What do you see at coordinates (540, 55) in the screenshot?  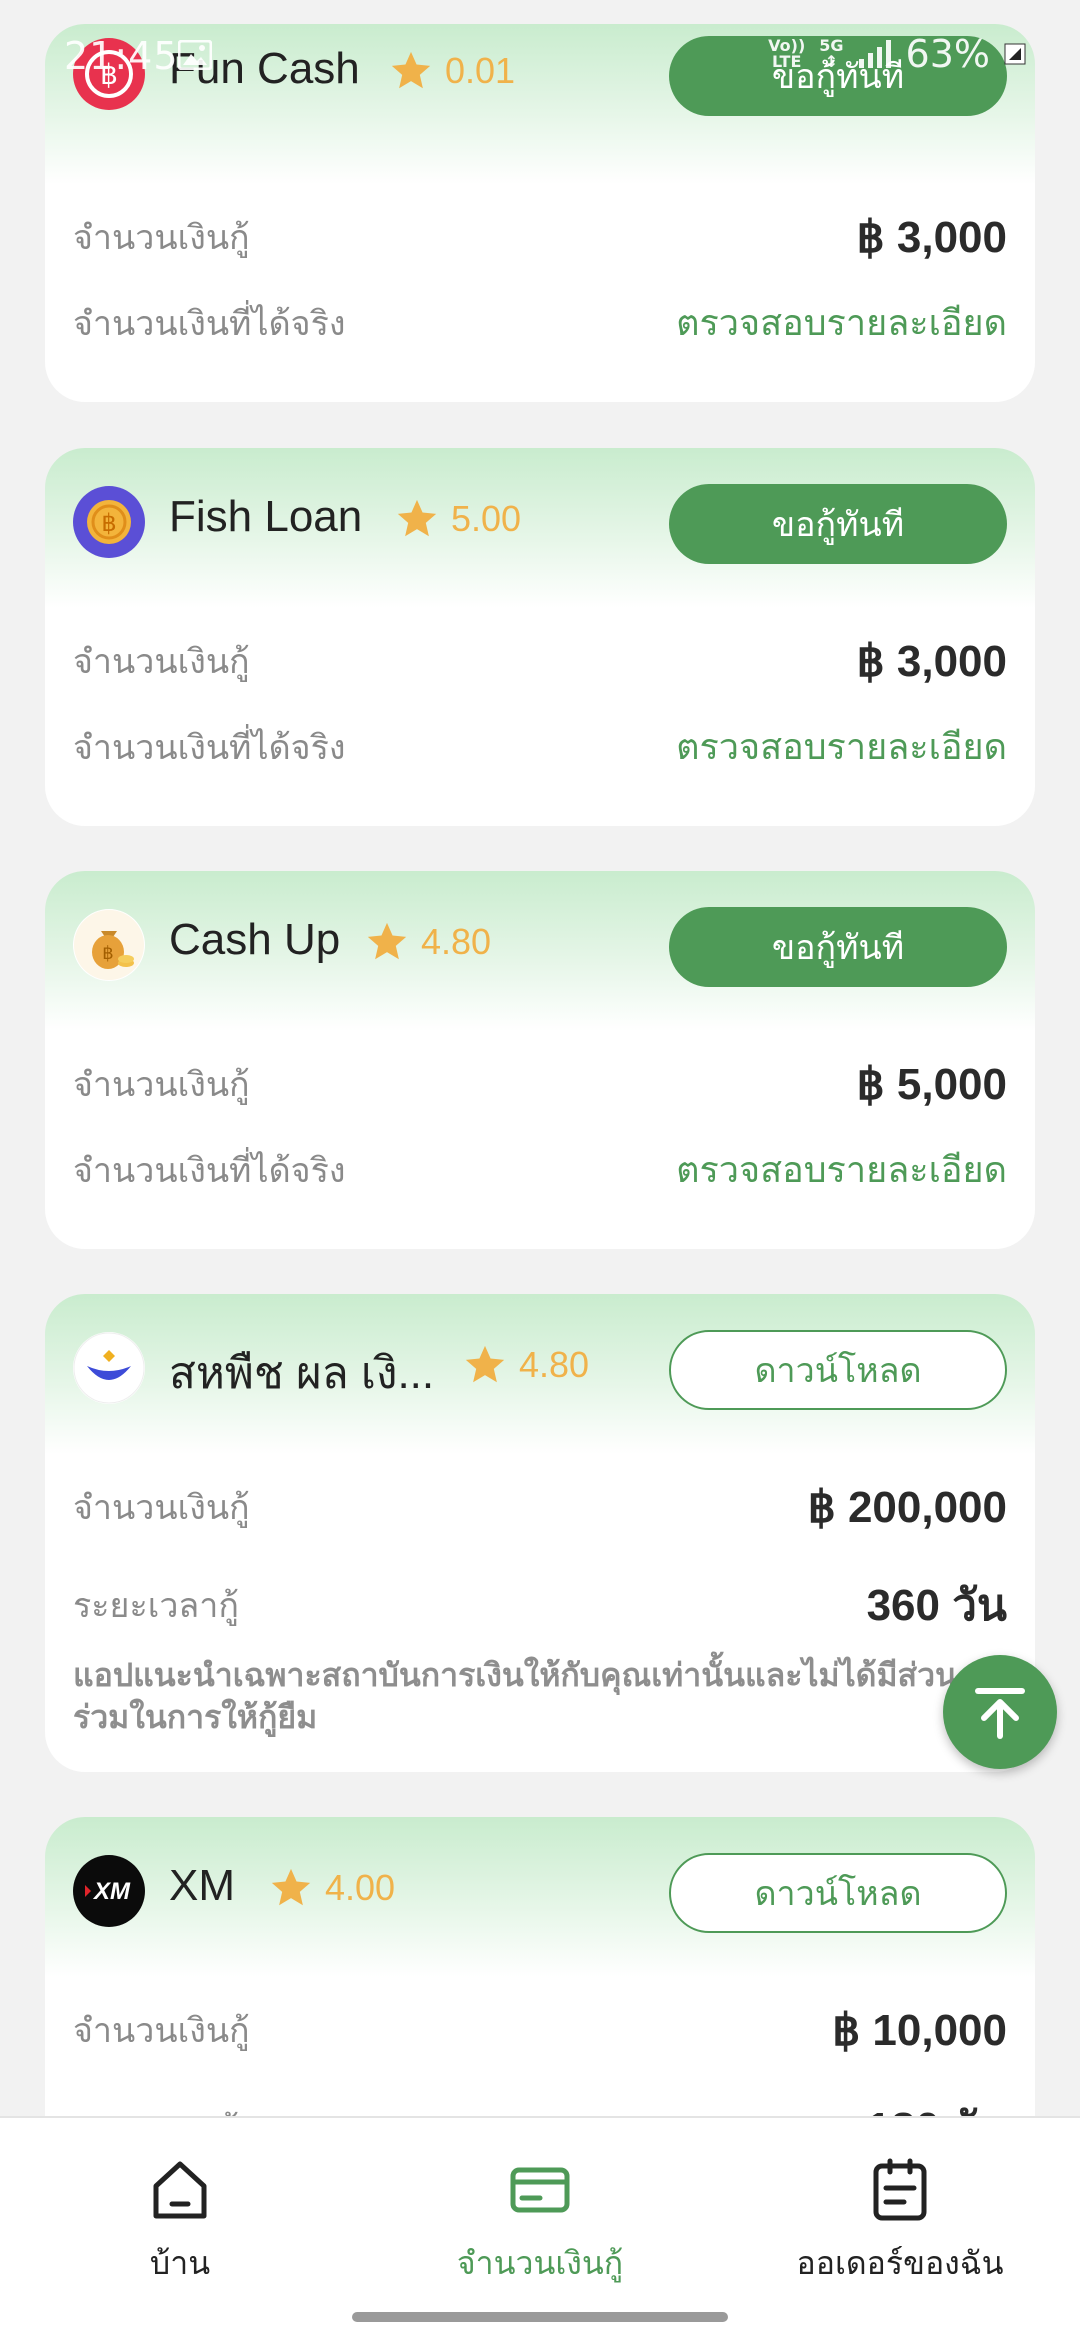 I see `status-bar: 21:45 Vo)) LTE 5G ↕ 63%` at bounding box center [540, 55].